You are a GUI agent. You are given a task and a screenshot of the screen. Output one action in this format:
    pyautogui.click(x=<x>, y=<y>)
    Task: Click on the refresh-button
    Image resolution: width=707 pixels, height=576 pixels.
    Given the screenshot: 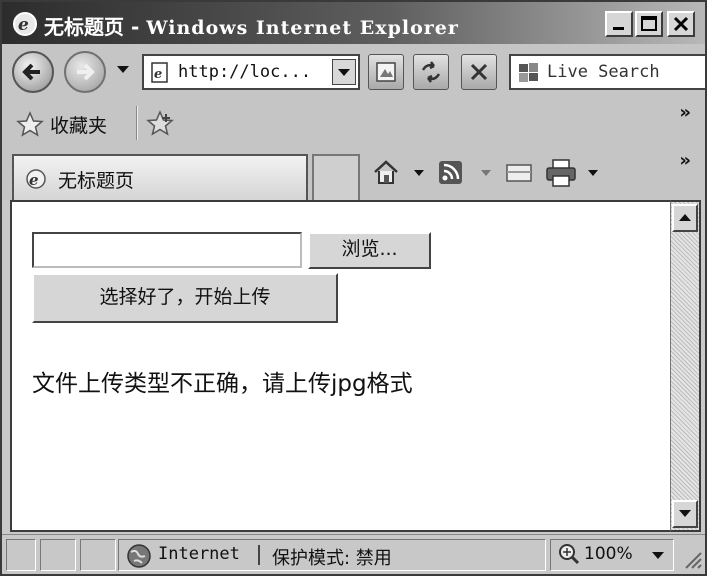 What is the action you would take?
    pyautogui.click(x=431, y=72)
    